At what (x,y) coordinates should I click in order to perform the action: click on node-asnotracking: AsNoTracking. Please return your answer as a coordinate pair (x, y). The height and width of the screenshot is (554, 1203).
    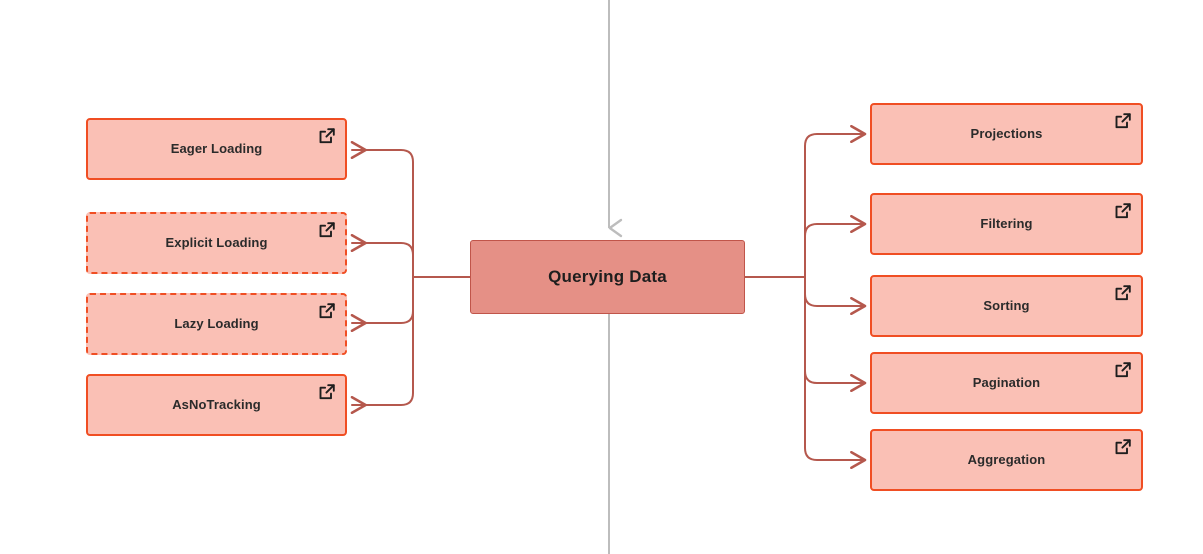
    Looking at the image, I should click on (216, 405).